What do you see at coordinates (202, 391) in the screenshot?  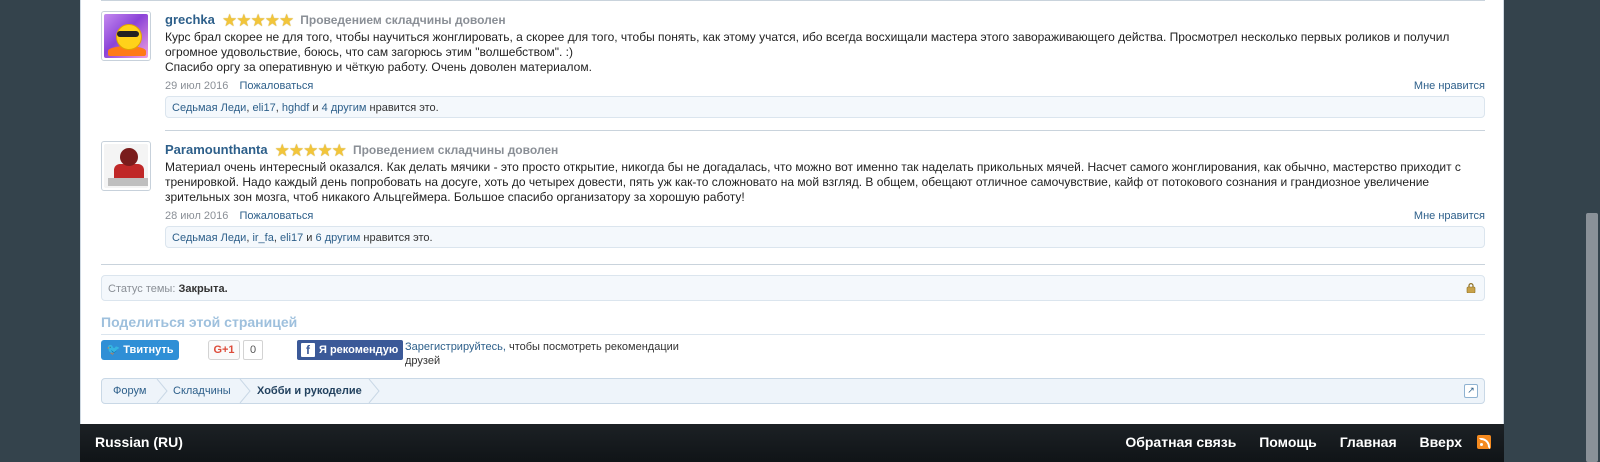 I see `breadcrumb-skladchiny: Складчины` at bounding box center [202, 391].